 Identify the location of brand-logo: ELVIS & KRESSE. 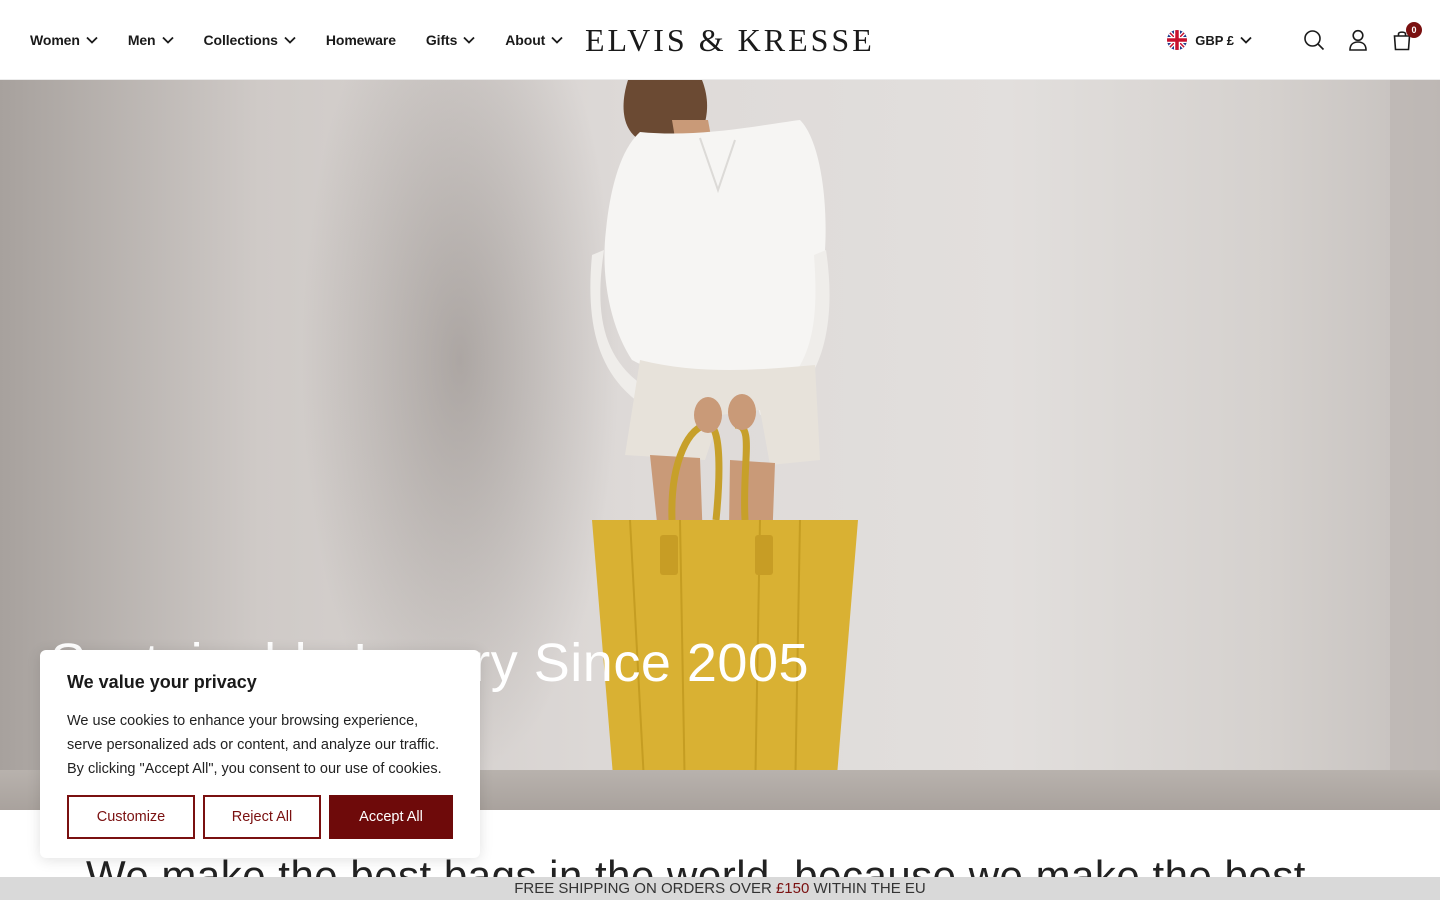
(728, 40).